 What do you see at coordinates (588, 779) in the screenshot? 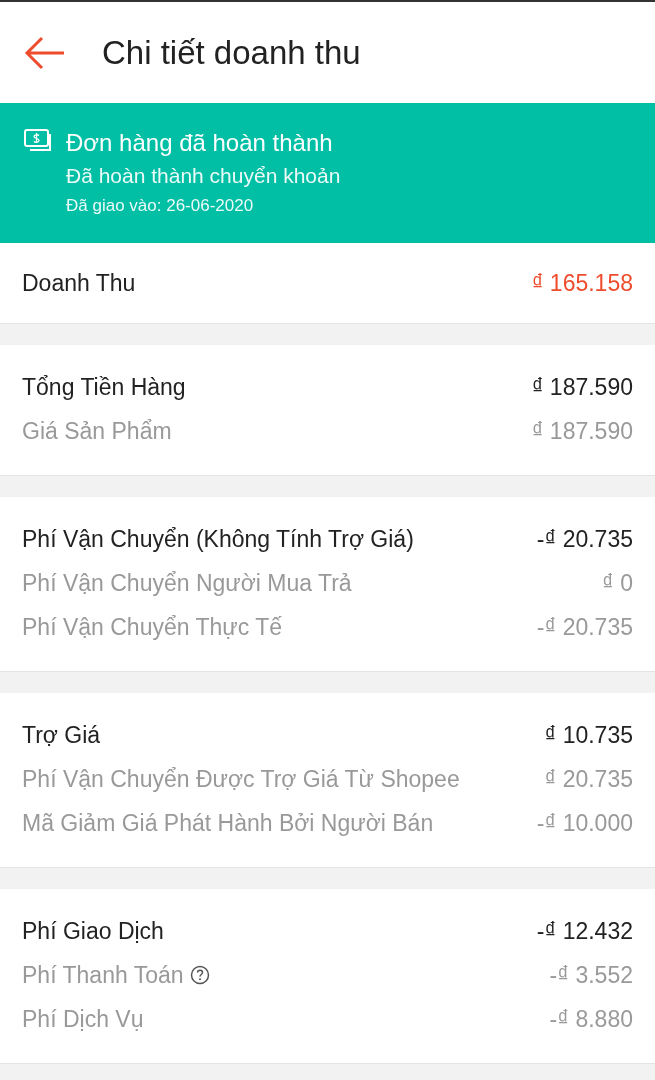
I see `row-amount: ₫ 20.735` at bounding box center [588, 779].